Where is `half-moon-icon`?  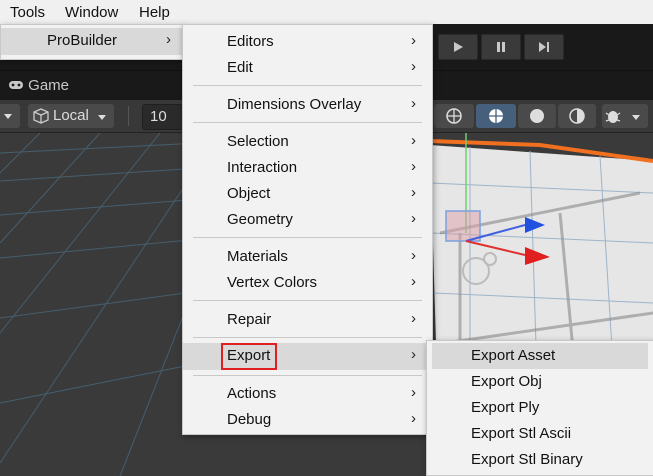
half-moon-icon is located at coordinates (577, 116).